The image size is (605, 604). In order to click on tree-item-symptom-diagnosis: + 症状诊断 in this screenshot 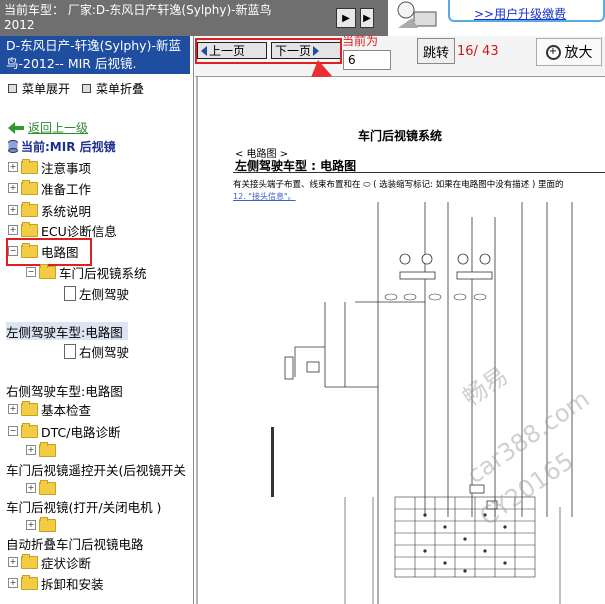, I will do `click(49, 562)`.